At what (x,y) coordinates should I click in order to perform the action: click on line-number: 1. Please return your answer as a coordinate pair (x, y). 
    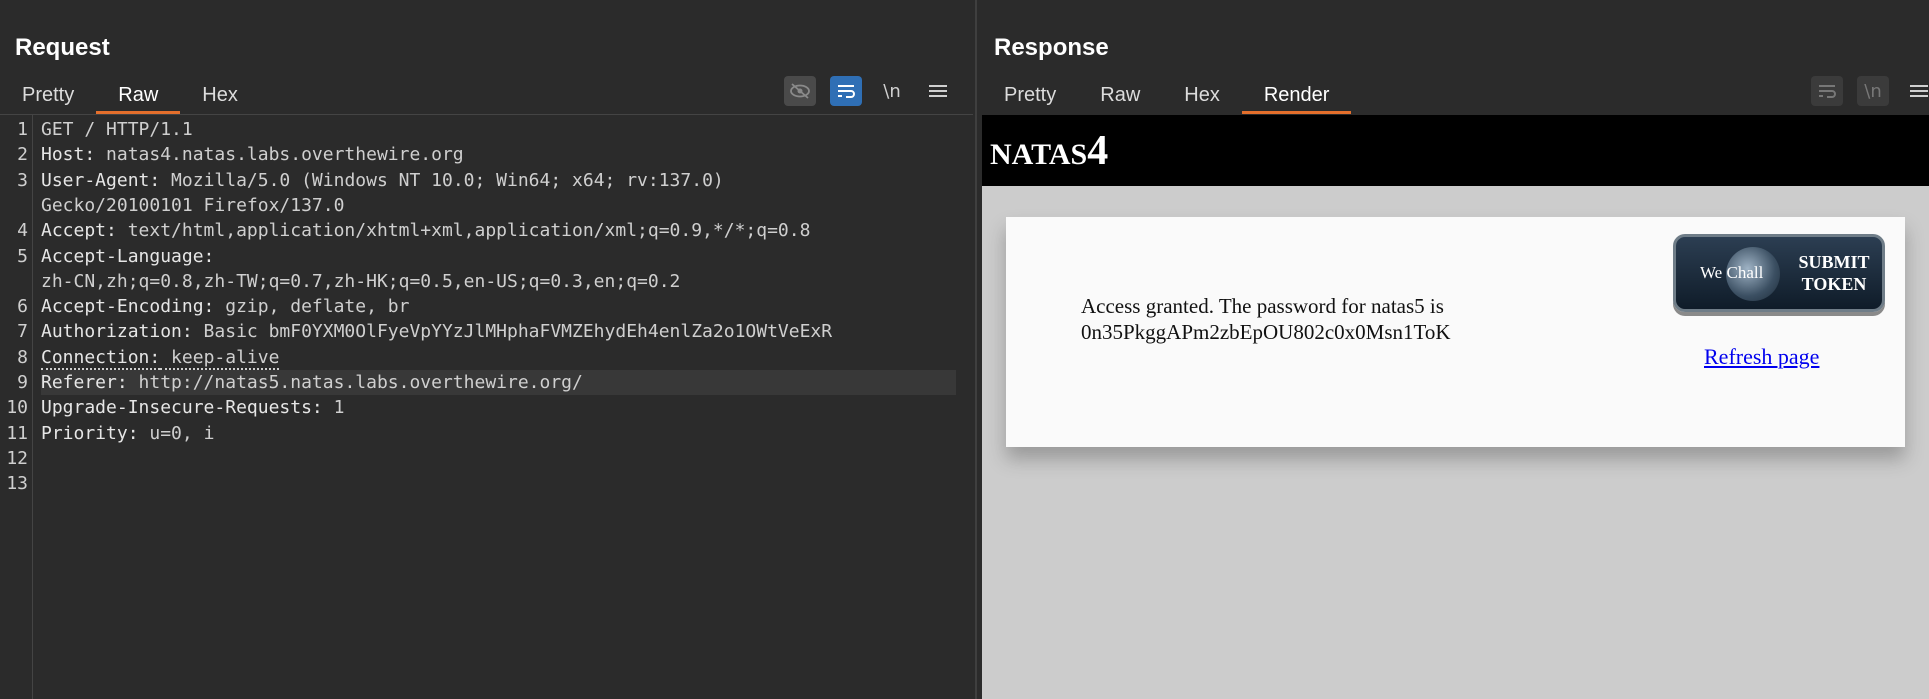
    Looking at the image, I should click on (22, 129).